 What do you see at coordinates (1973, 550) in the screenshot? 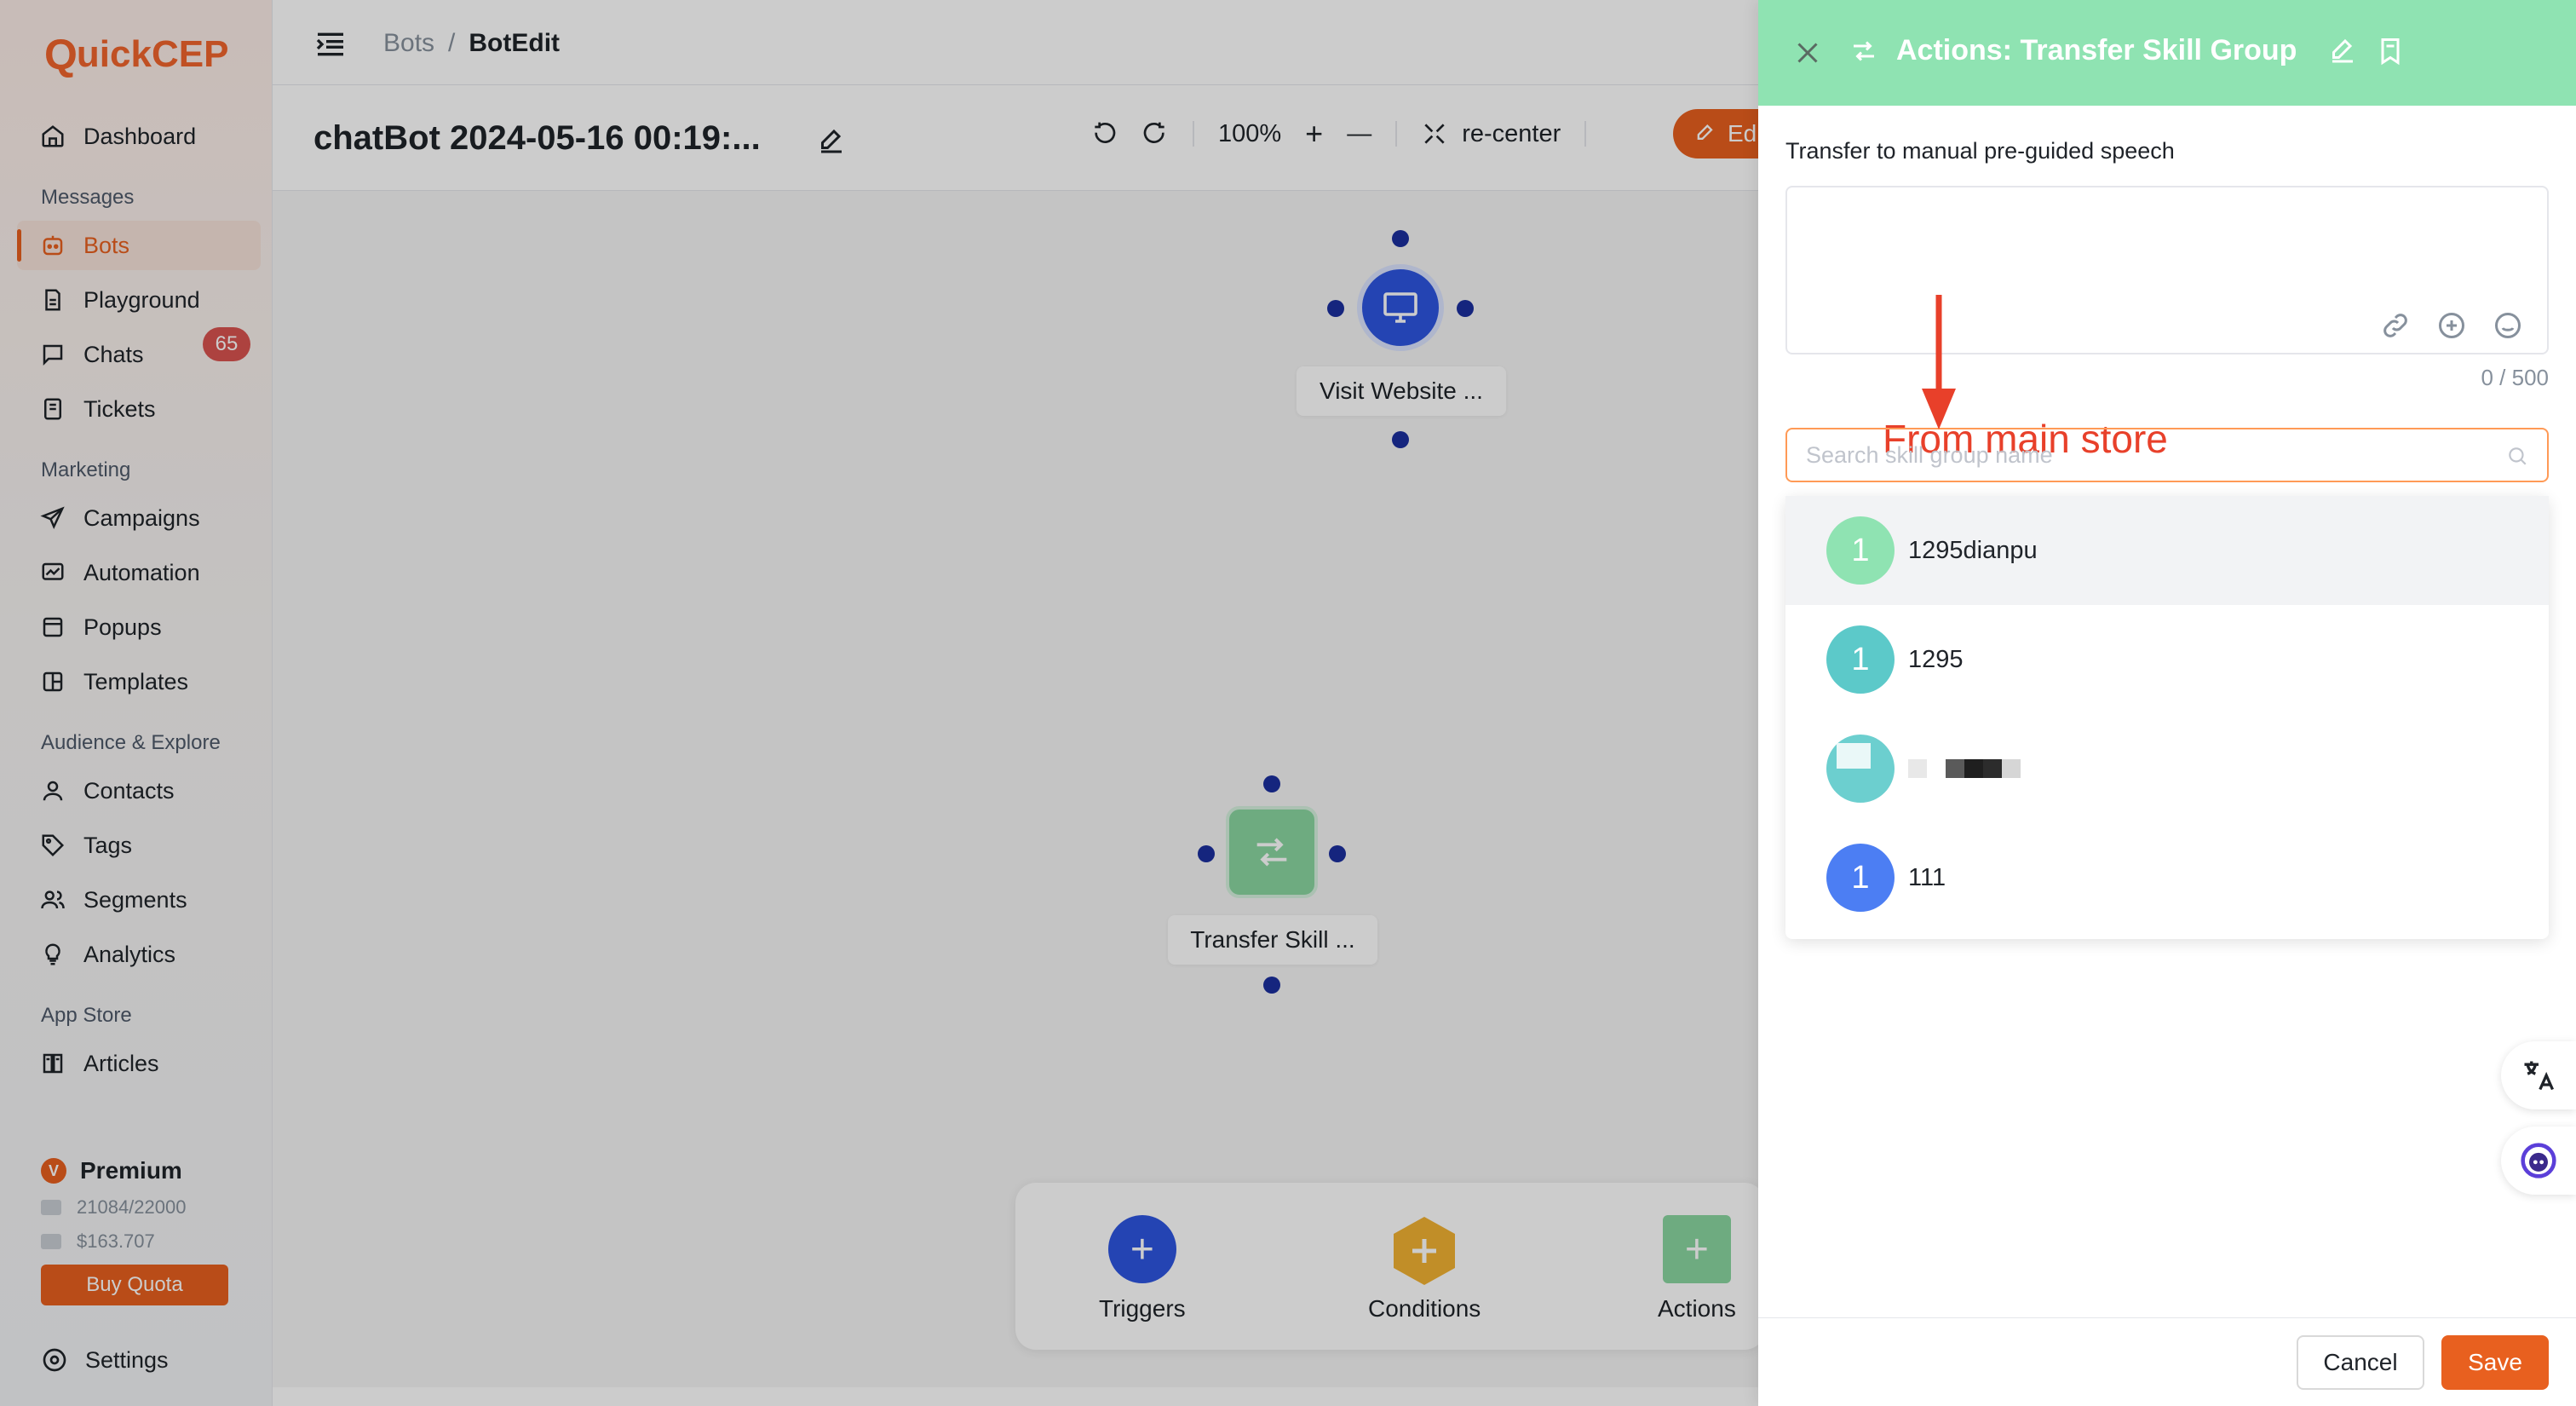
I see `option-name: 1295dianpu` at bounding box center [1973, 550].